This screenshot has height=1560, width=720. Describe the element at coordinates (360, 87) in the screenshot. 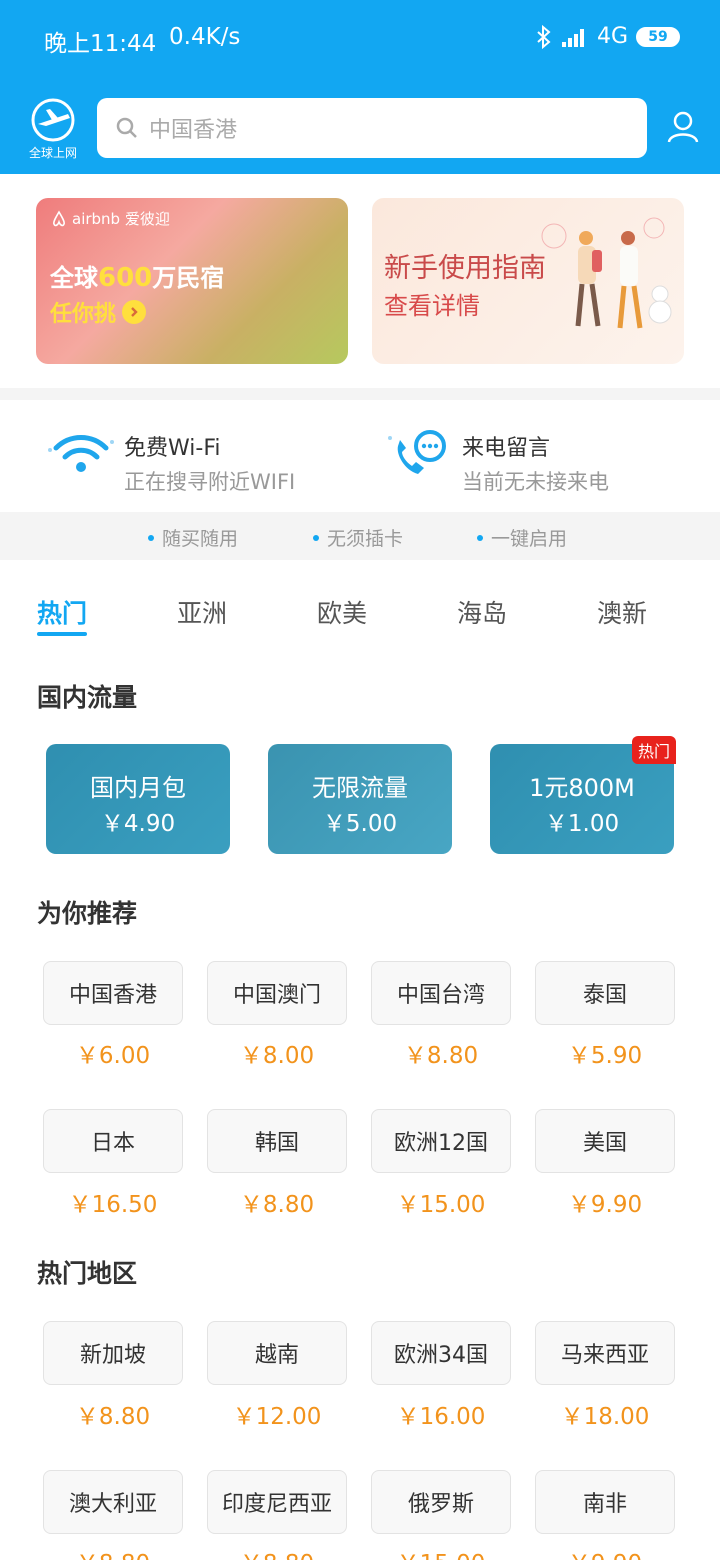

I see `top-bar: 晚上11:44 0.4K/s 4G 59 全球上网 中国香港` at that location.